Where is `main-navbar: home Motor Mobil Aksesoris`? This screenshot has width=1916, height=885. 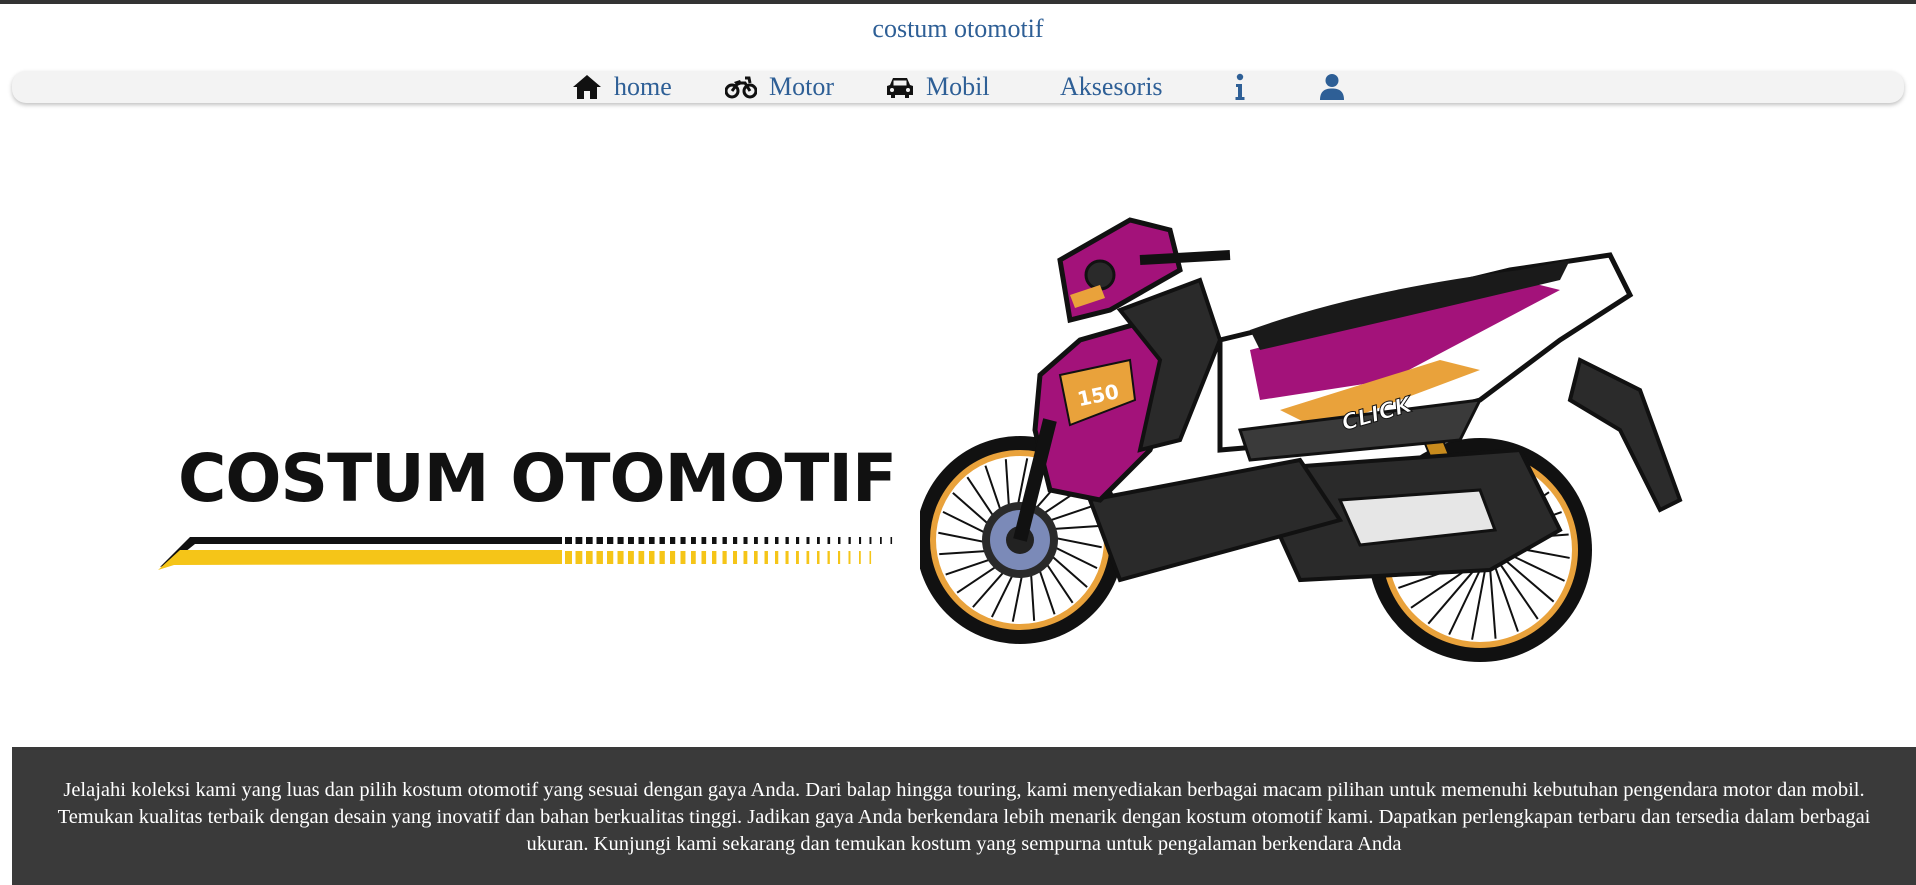 main-navbar: home Motor Mobil Aksesoris is located at coordinates (958, 87).